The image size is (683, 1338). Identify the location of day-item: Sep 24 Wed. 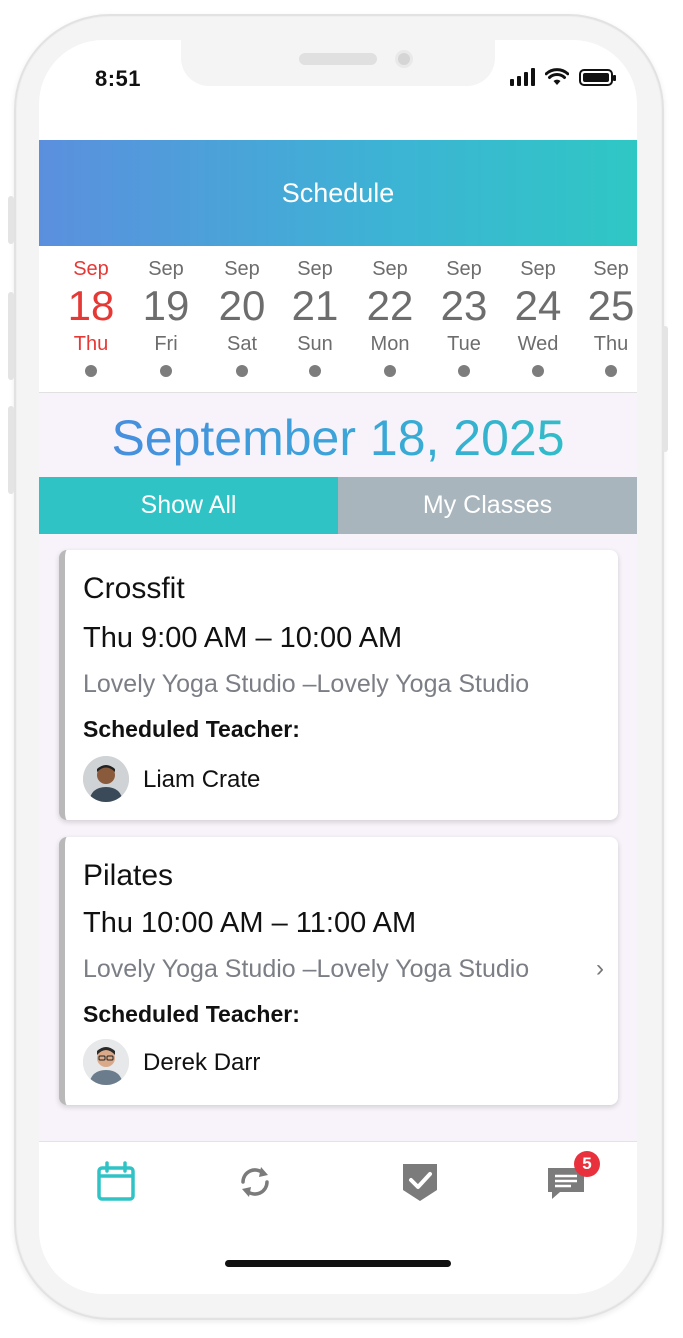
(538, 317).